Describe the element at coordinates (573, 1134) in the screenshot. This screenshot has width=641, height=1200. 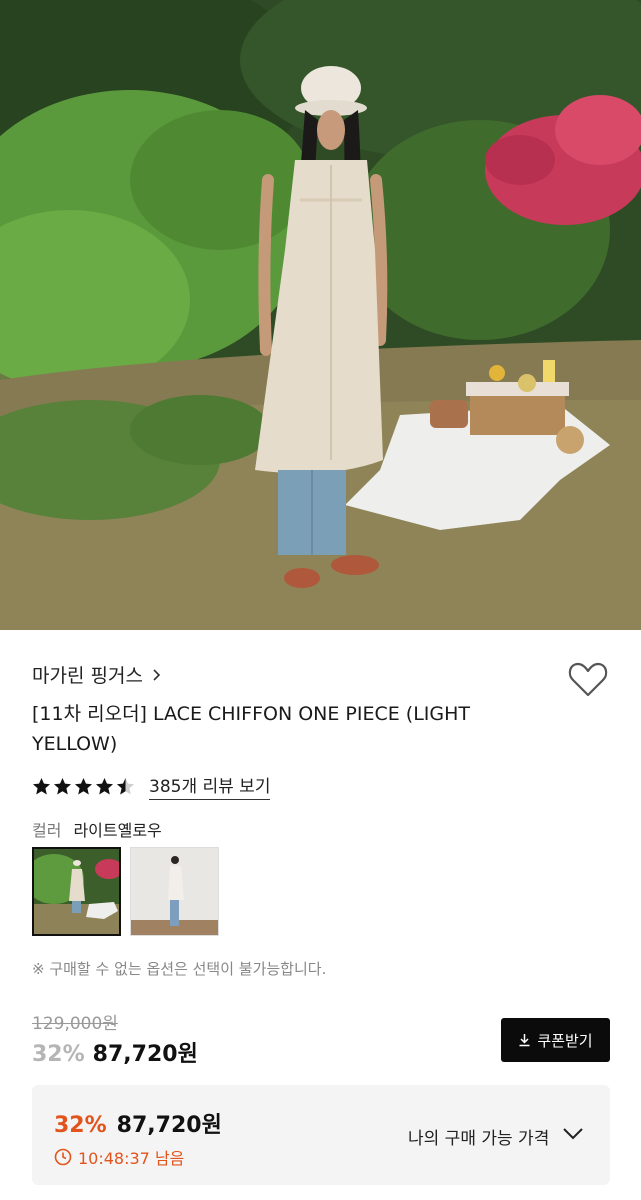
I see `chevron-down-icon` at that location.